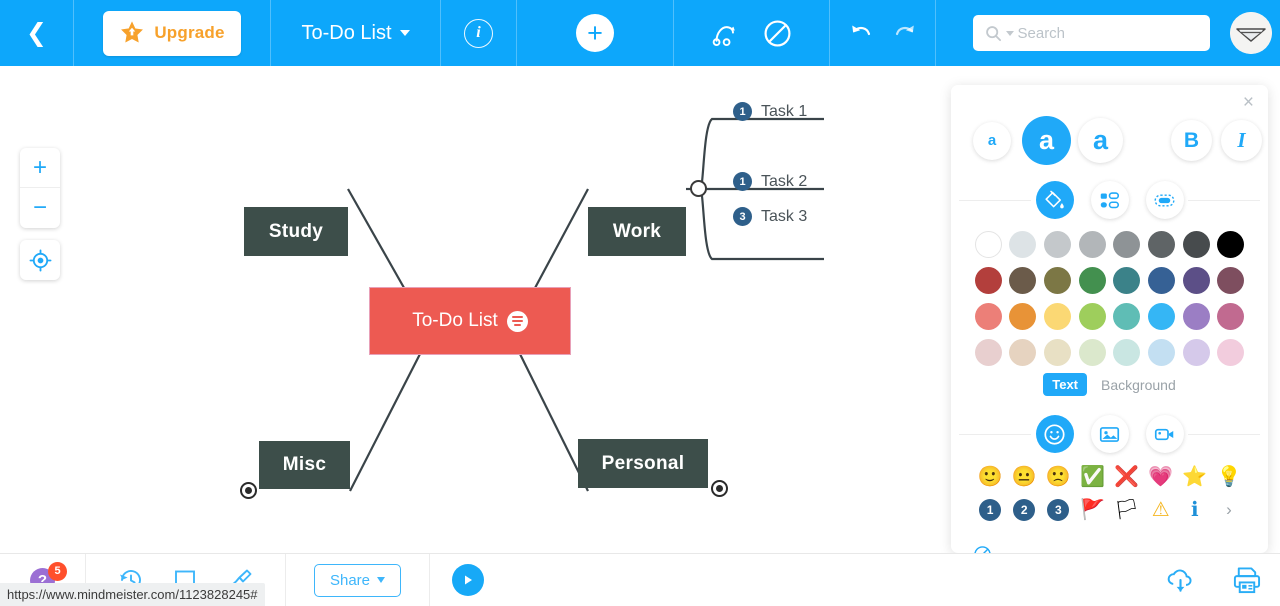  What do you see at coordinates (1191, 140) in the screenshot?
I see `bold-button: B` at bounding box center [1191, 140].